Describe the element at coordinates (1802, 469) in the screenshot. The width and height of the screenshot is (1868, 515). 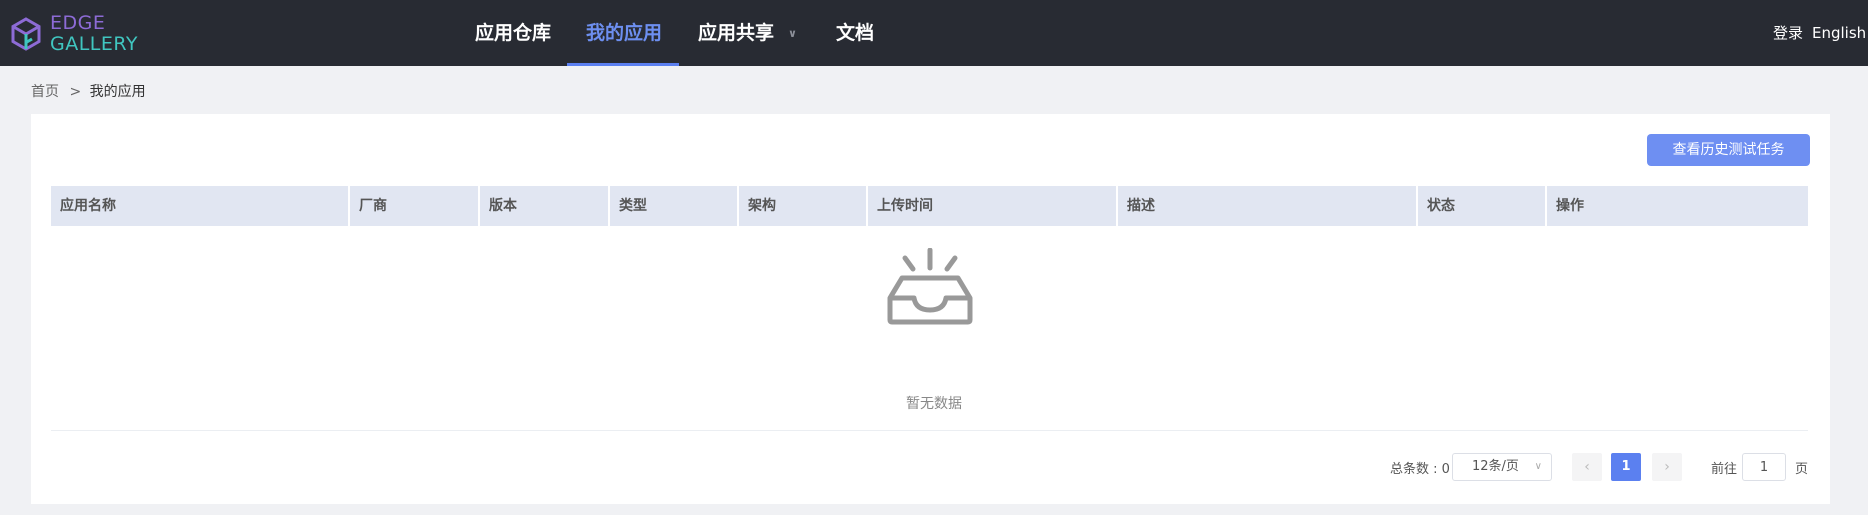
I see `page-suffix-label: 页` at that location.